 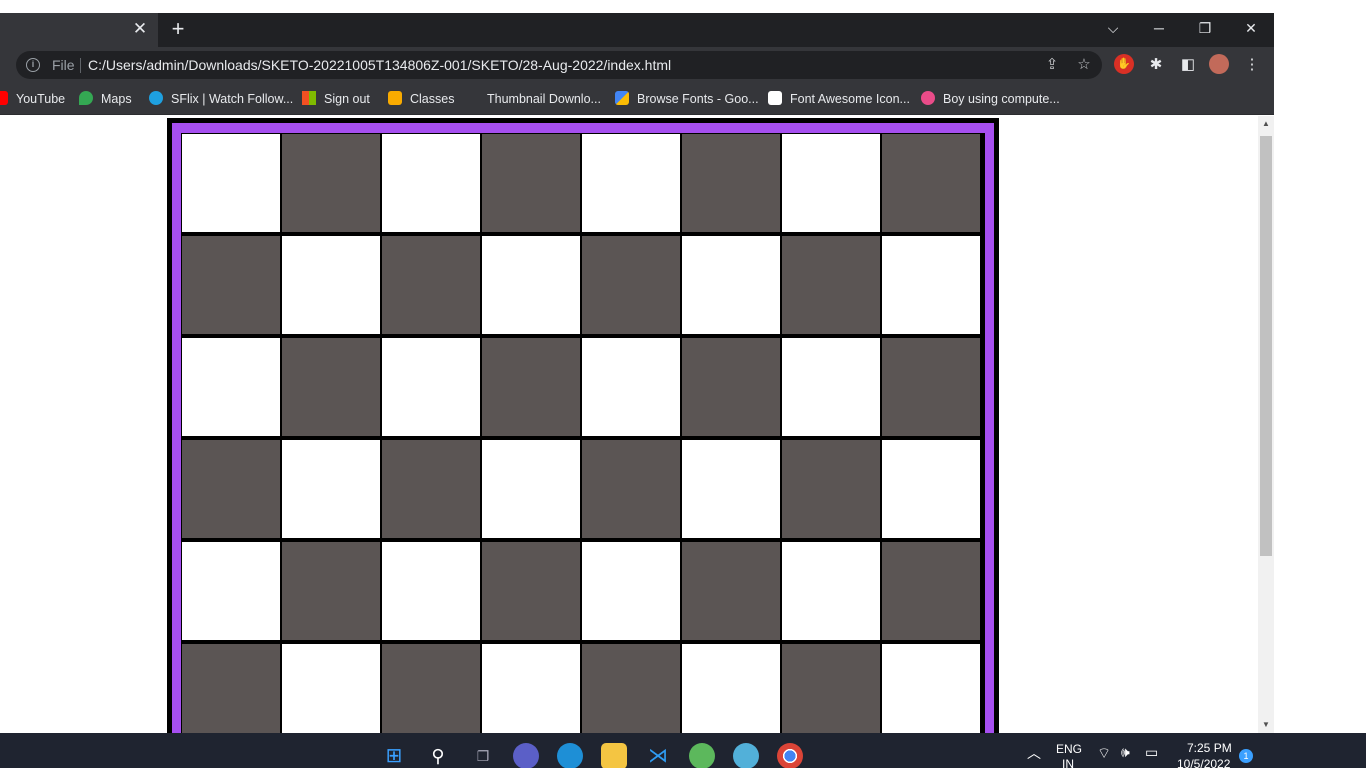 What do you see at coordinates (1034, 753) in the screenshot?
I see `show-hidden-icons-chevron-icon: ︿` at bounding box center [1034, 753].